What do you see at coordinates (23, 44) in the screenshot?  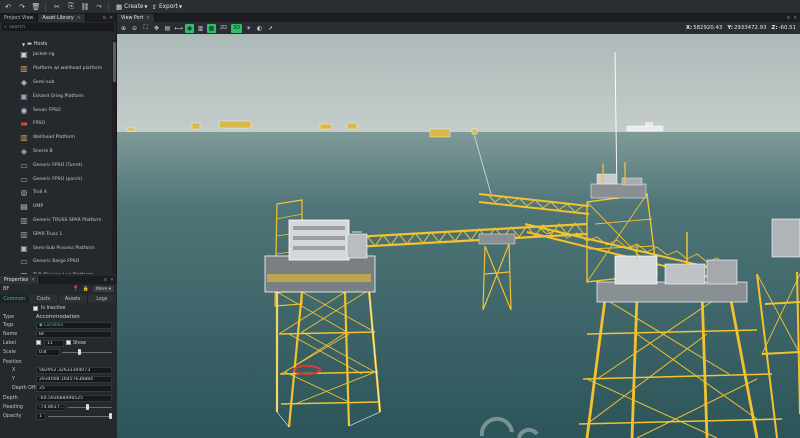 I see `expand-triangle-icon: ▼` at bounding box center [23, 44].